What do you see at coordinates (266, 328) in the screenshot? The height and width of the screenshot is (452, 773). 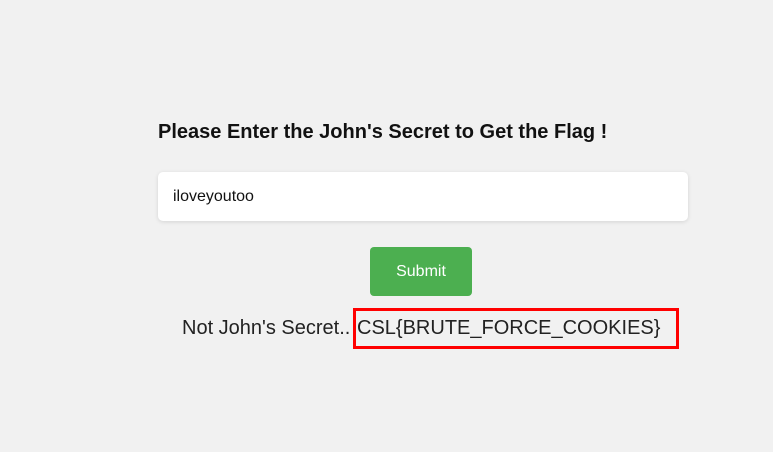 I see `result-message: Not John's Secret..` at bounding box center [266, 328].